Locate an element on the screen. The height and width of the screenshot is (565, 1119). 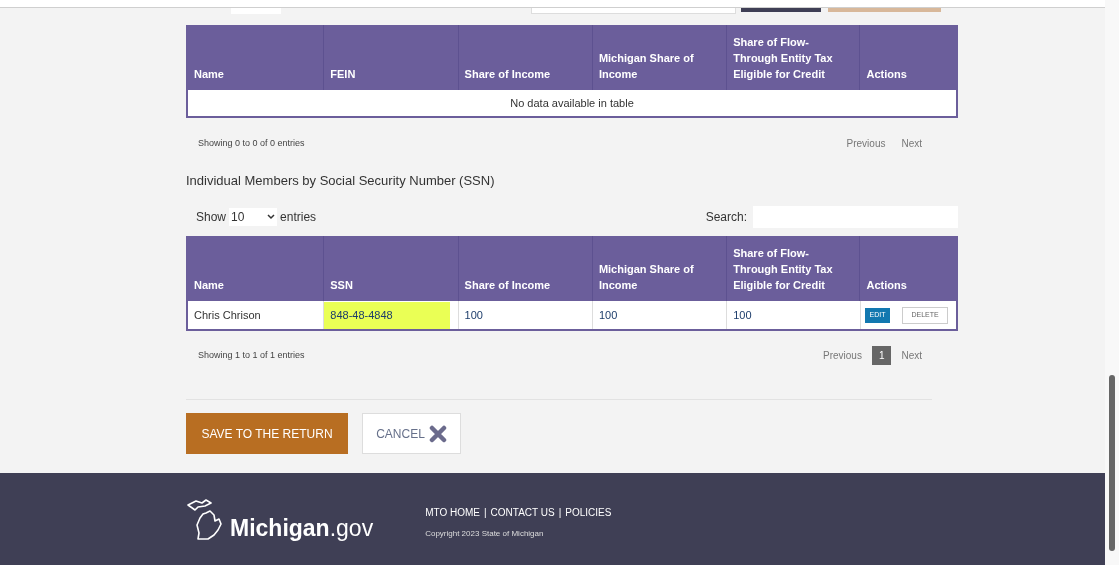
cell-text: Chris Chrison is located at coordinates (227, 316).